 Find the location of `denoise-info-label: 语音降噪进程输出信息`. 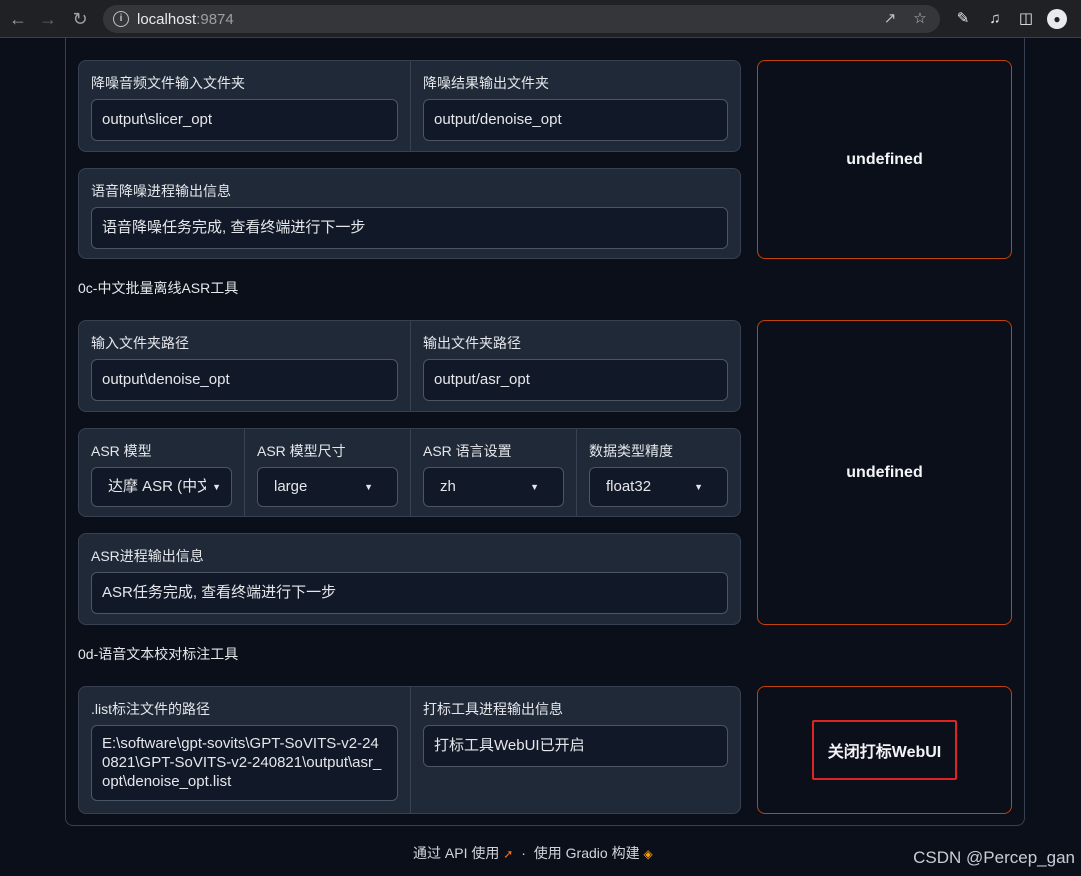

denoise-info-label: 语音降噪进程输出信息 is located at coordinates (161, 191).